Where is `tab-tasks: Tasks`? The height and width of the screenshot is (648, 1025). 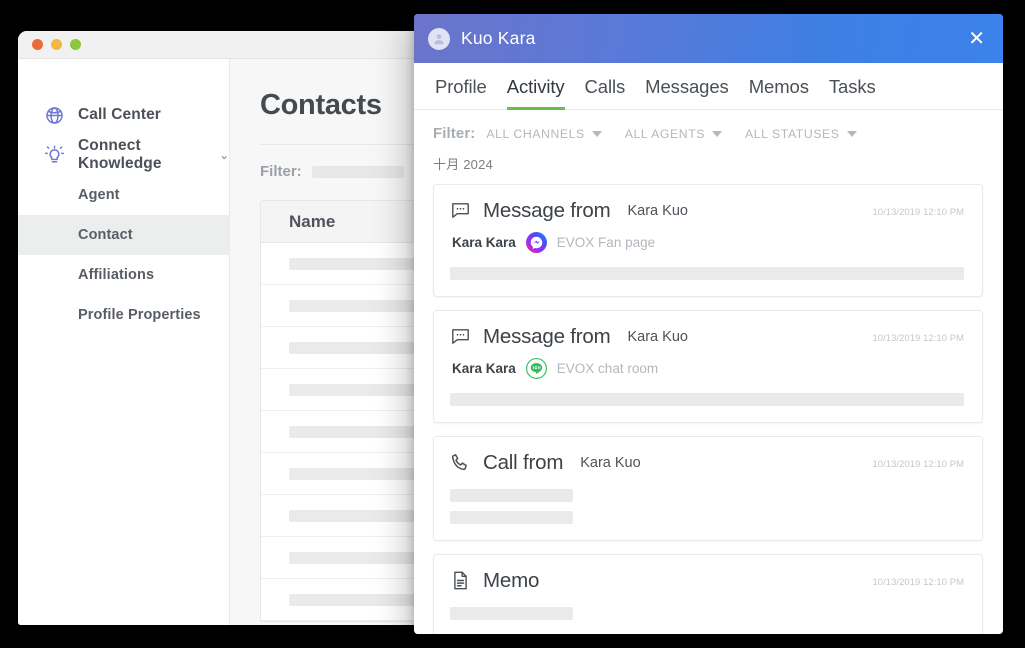 tab-tasks: Tasks is located at coordinates (852, 93).